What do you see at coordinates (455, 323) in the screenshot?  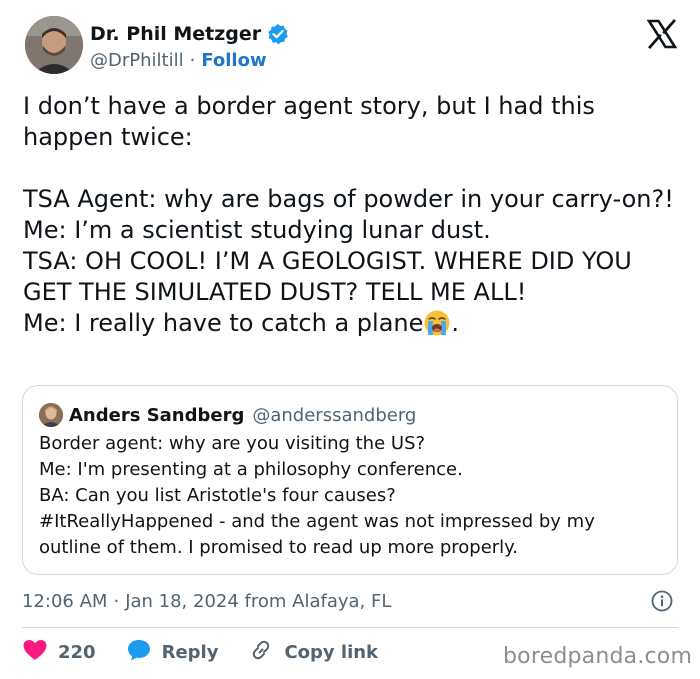 I see `tweet-last-line-suffix: .` at bounding box center [455, 323].